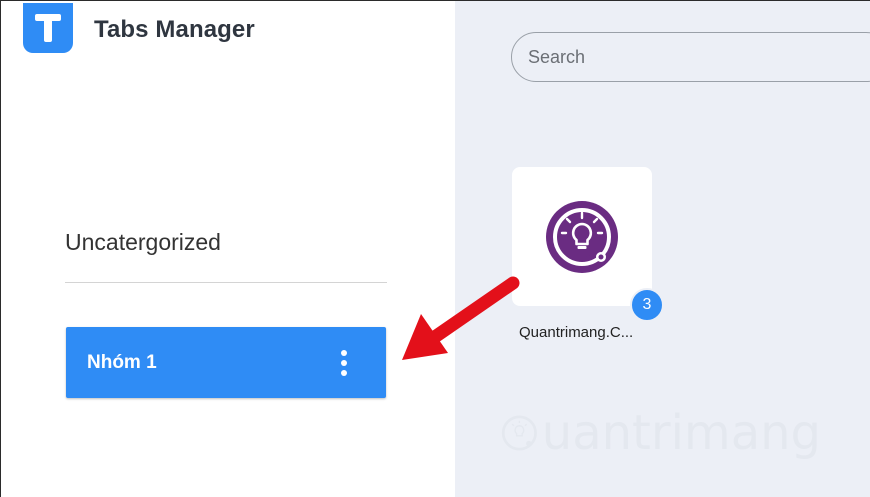 This screenshot has height=497, width=870. Describe the element at coordinates (226, 282) in the screenshot. I see `category-divider` at that location.